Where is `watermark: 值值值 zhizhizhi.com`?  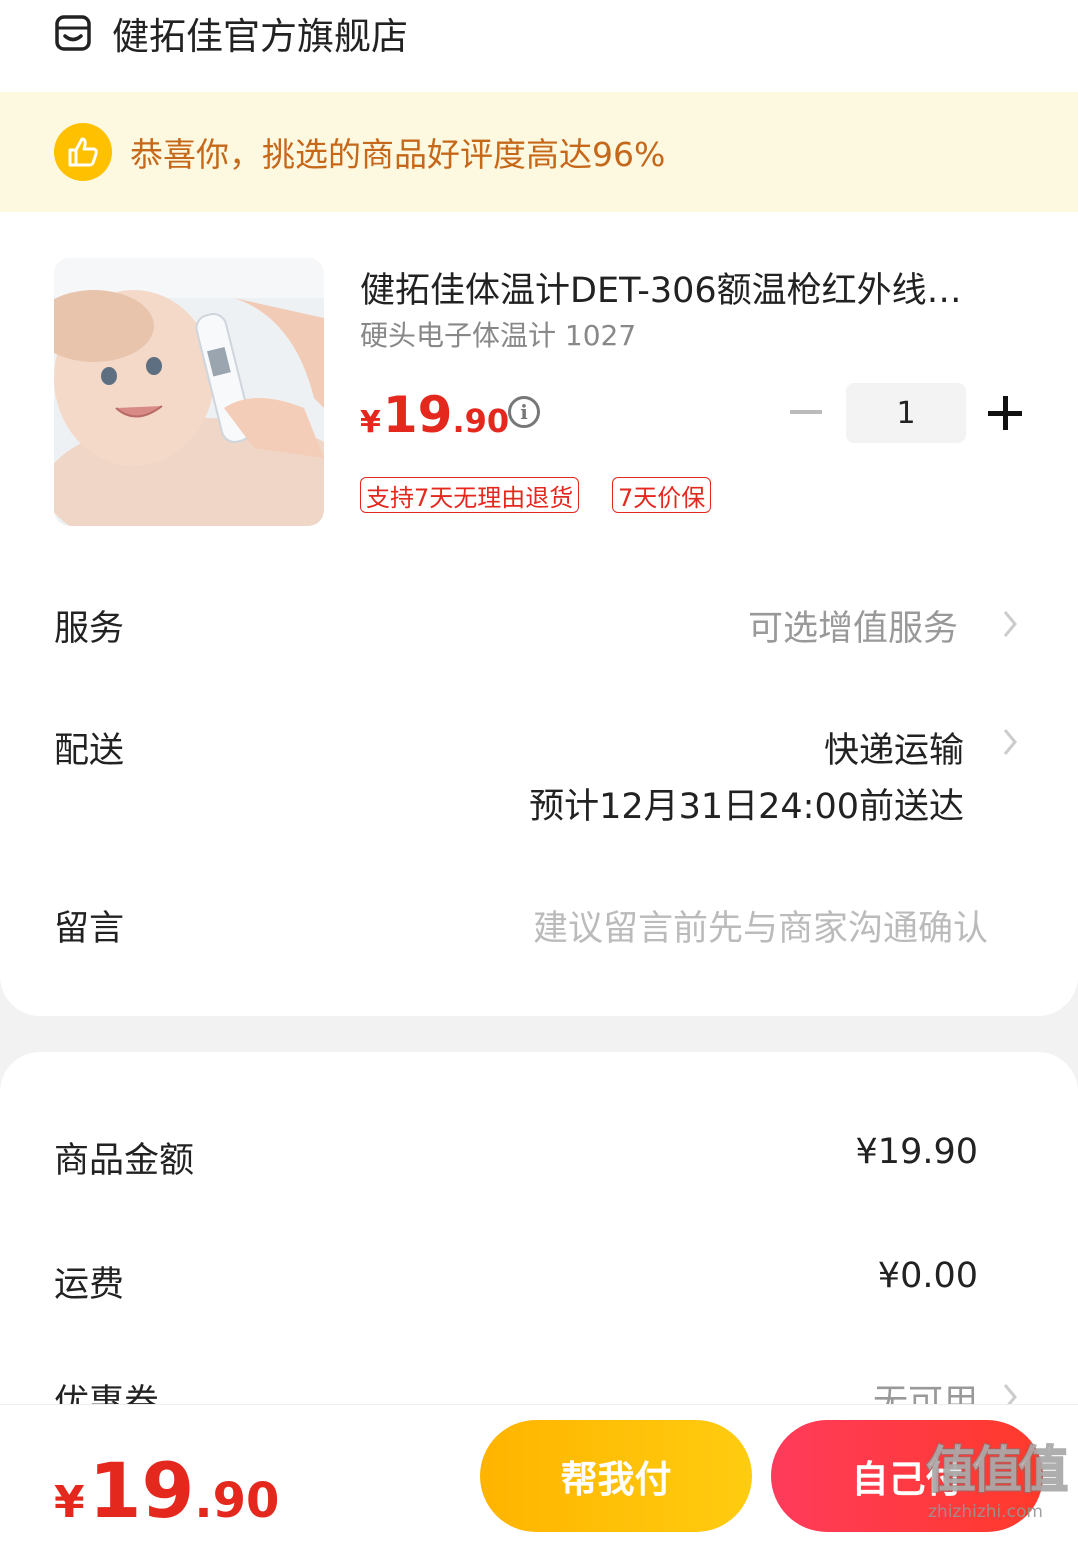
watermark: 值值值 zhizhizhi.com is located at coordinates (997, 1486).